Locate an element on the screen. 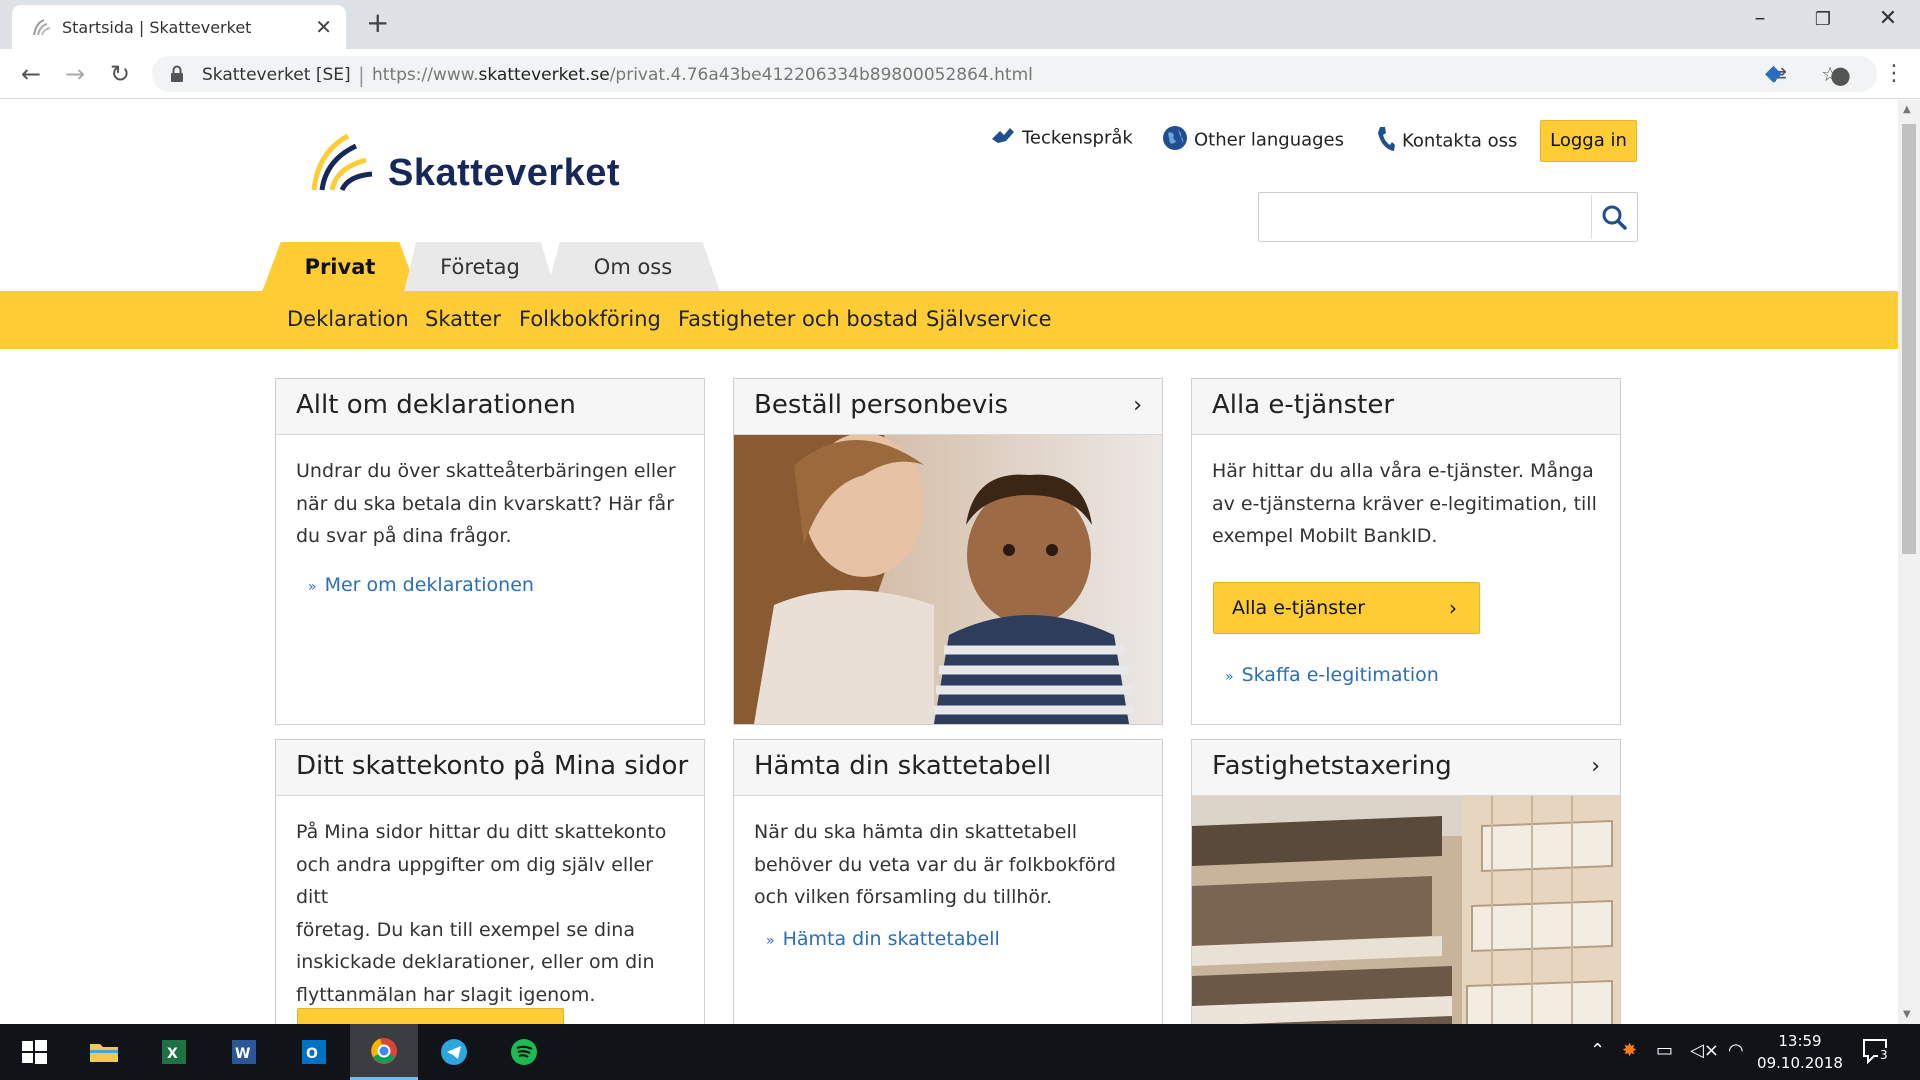  avast-icon: ✸ is located at coordinates (1629, 1050).